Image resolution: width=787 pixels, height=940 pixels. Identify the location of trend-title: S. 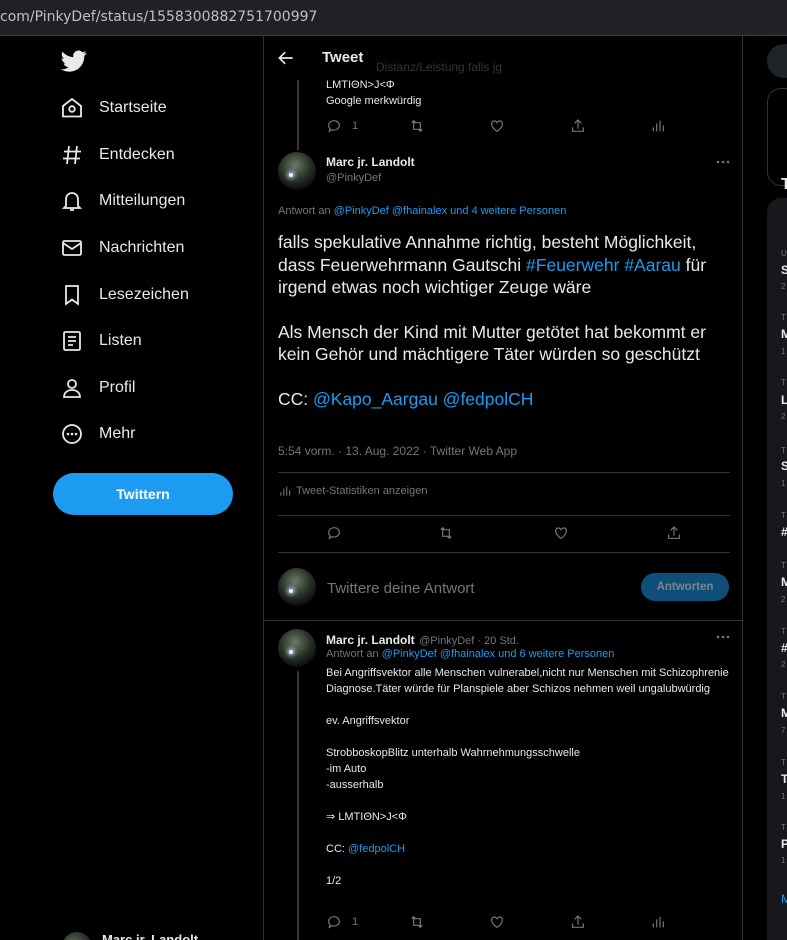
(784, 466).